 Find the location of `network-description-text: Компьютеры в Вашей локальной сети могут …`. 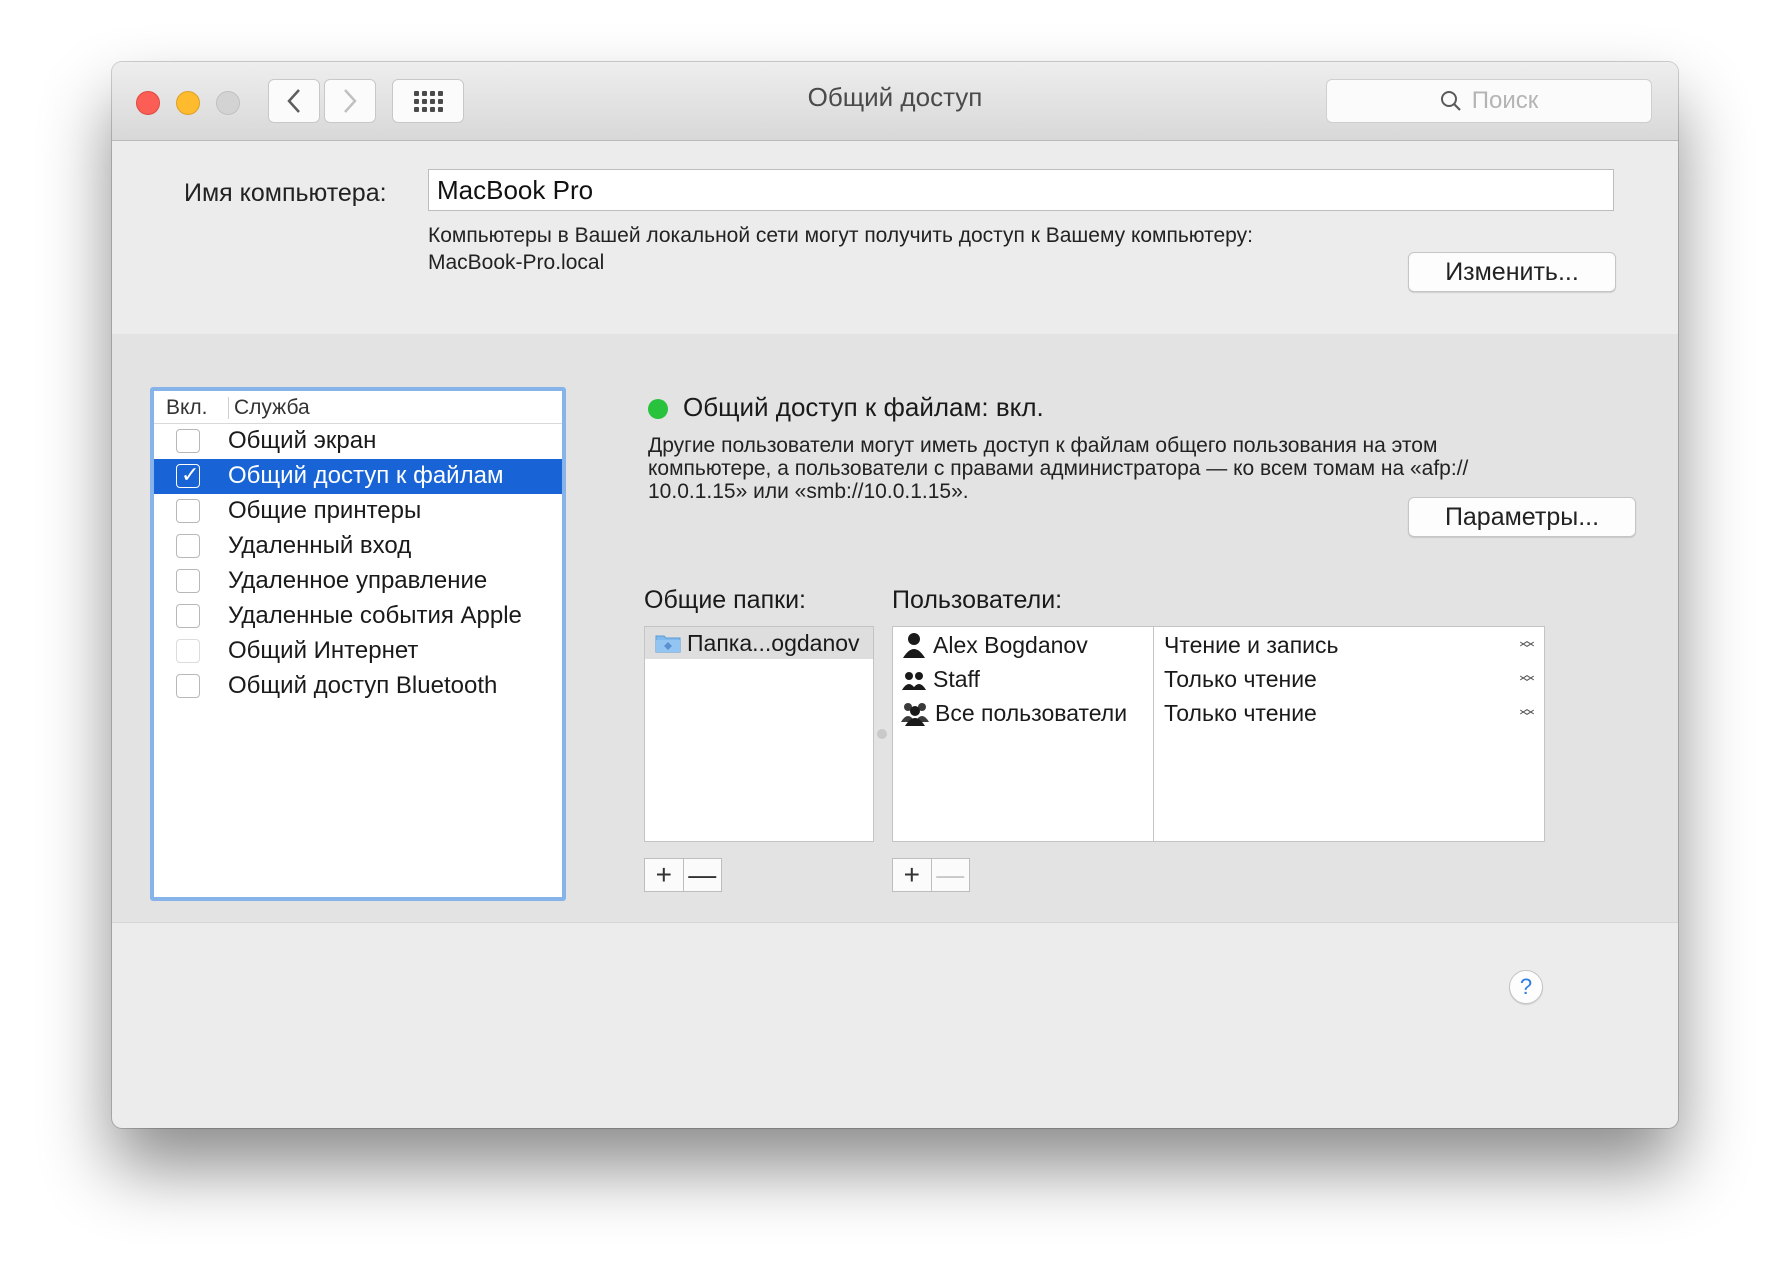

network-description-text: Компьютеры в Вашей локальной сети могут … is located at coordinates (840, 235).